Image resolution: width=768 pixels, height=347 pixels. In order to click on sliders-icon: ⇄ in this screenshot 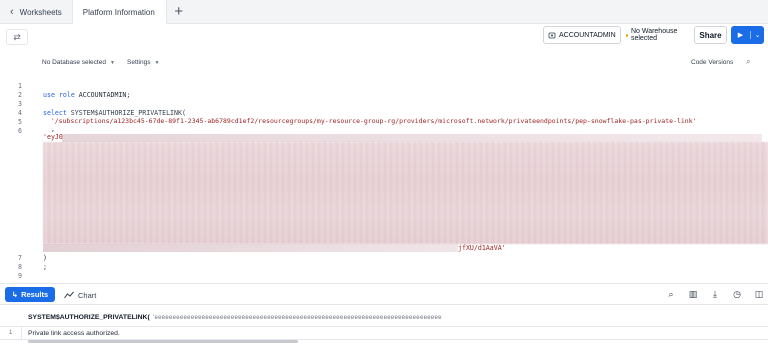, I will do `click(17, 36)`.